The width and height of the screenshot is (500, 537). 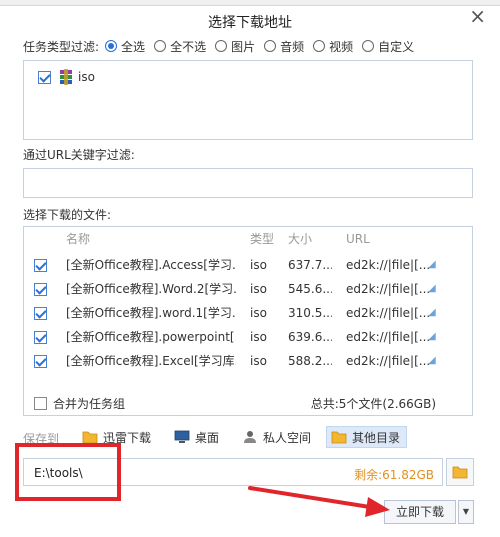 I want to click on location-desktop: 桌面, so click(x=197, y=437).